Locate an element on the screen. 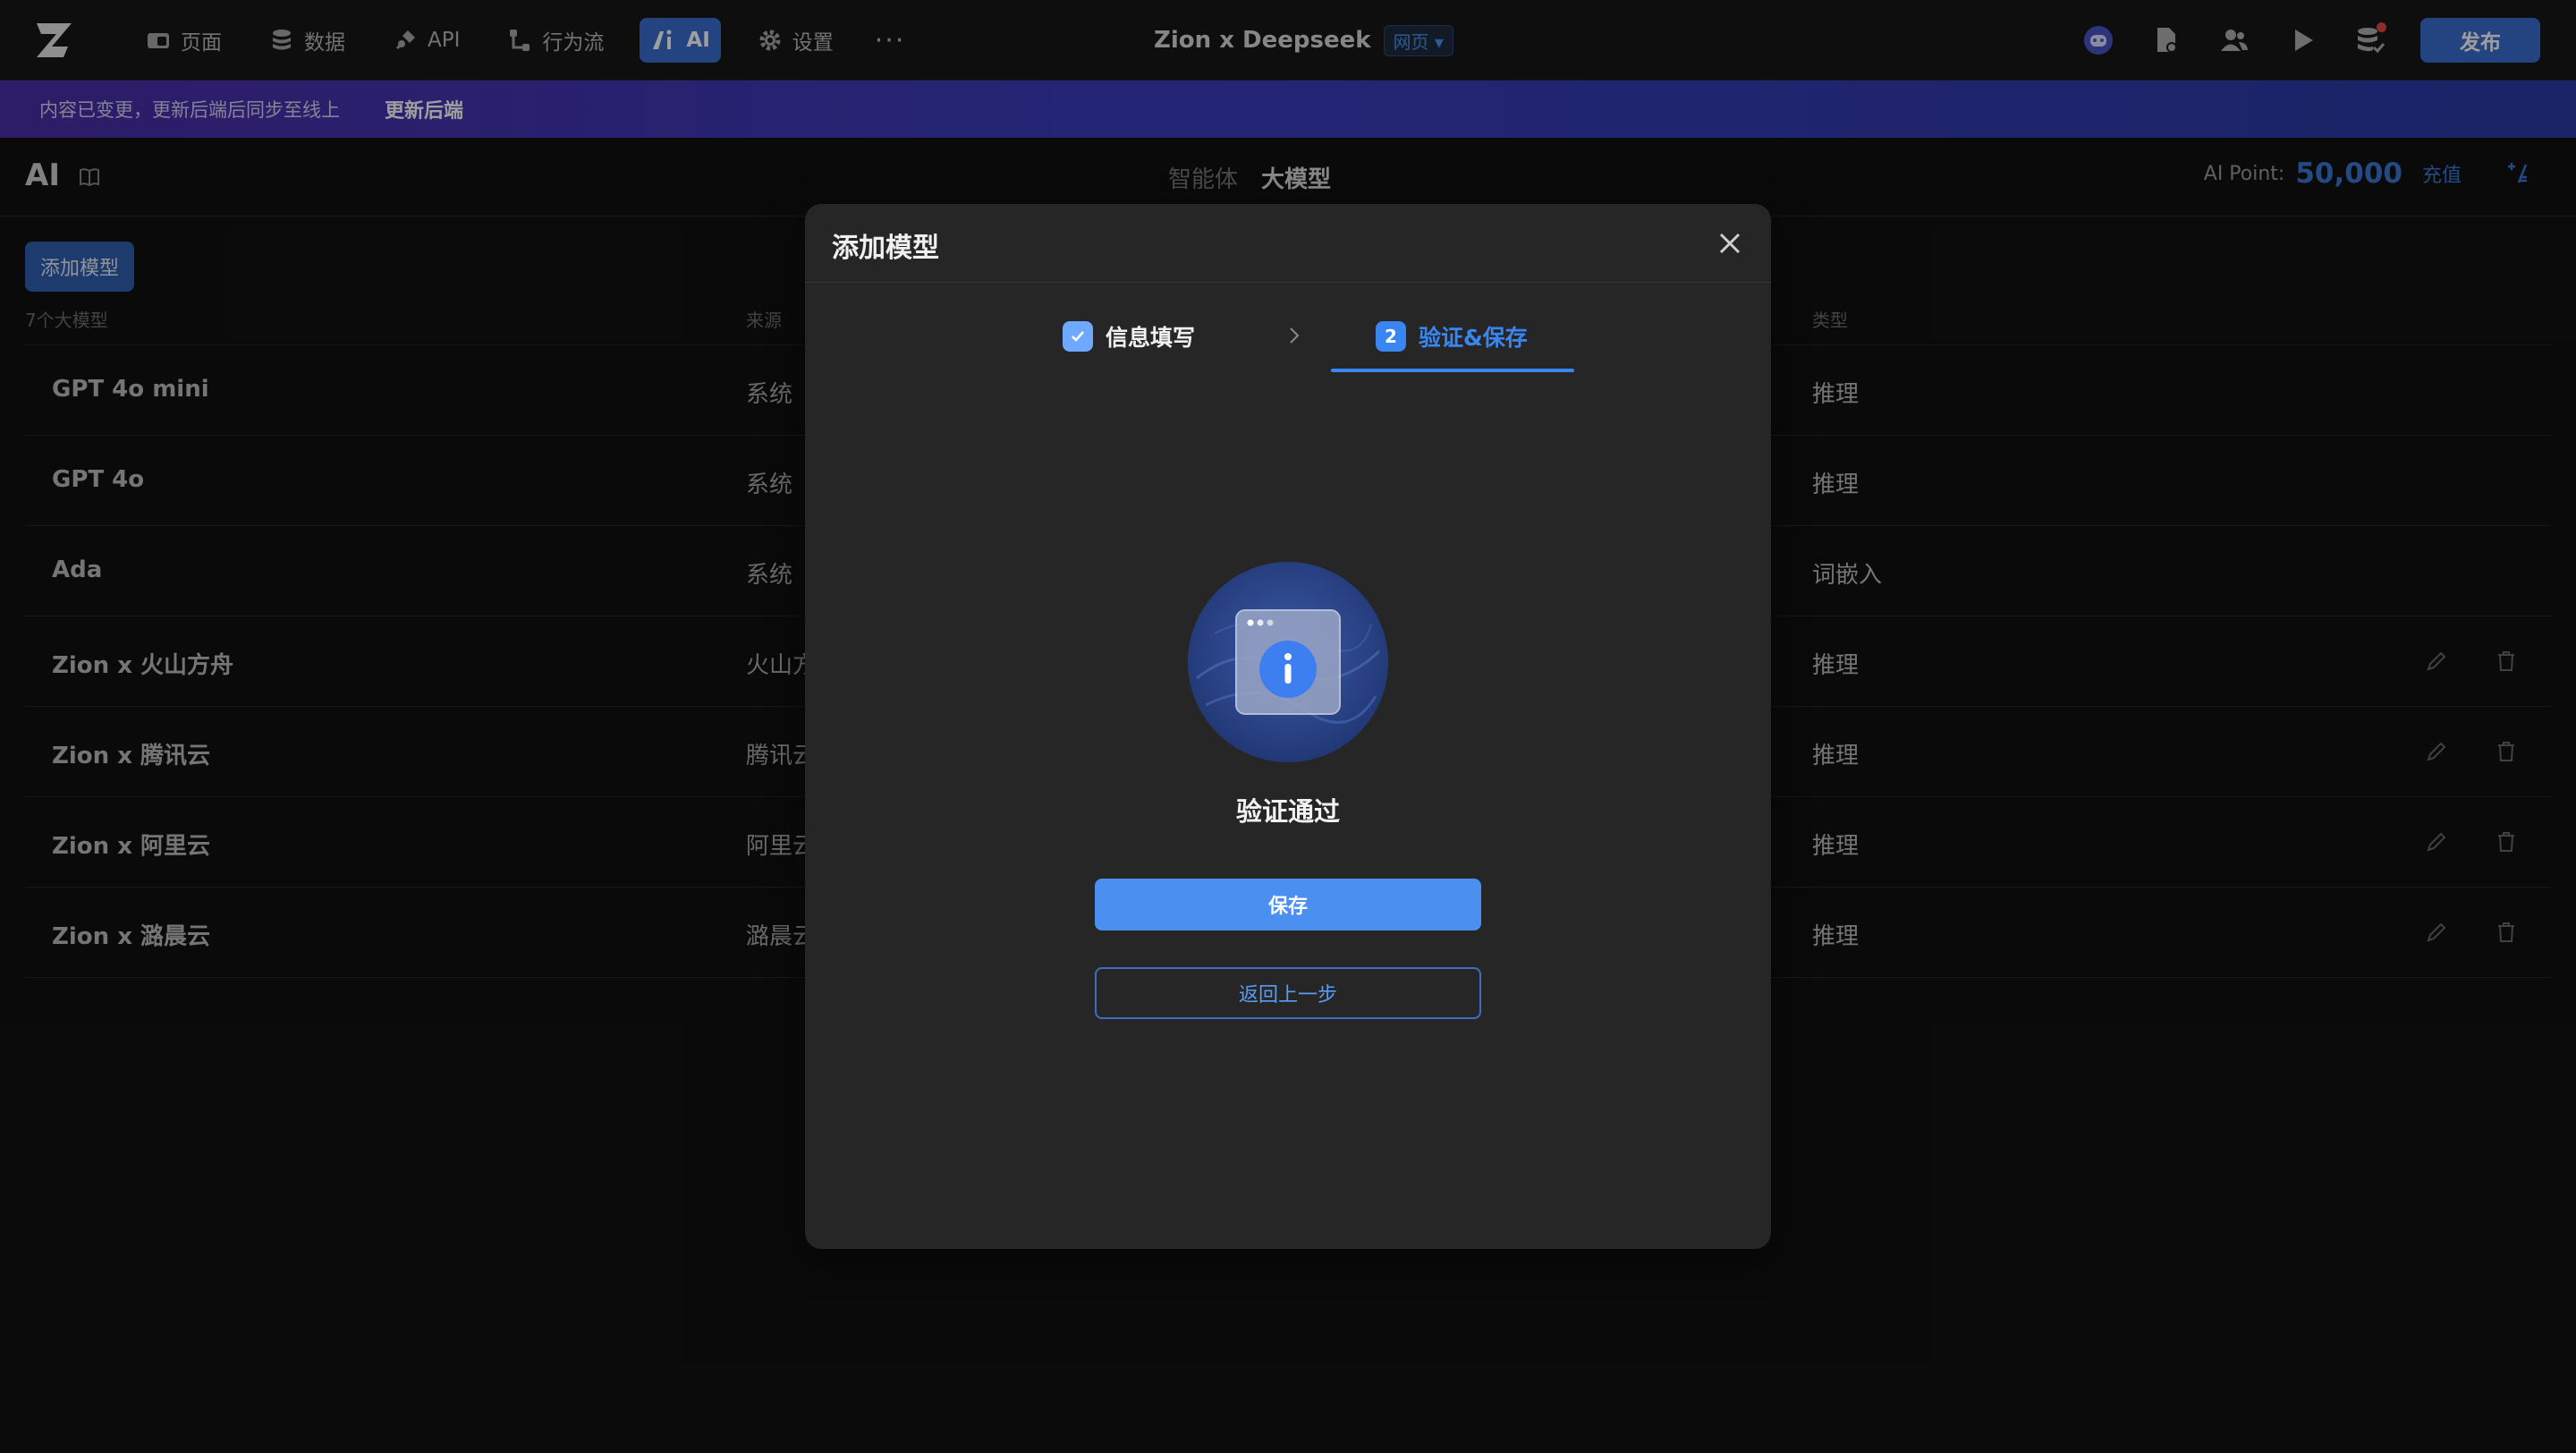 Image resolution: width=2576 pixels, height=1453 pixels. dialog-header: 添加模型 is located at coordinates (1288, 243).